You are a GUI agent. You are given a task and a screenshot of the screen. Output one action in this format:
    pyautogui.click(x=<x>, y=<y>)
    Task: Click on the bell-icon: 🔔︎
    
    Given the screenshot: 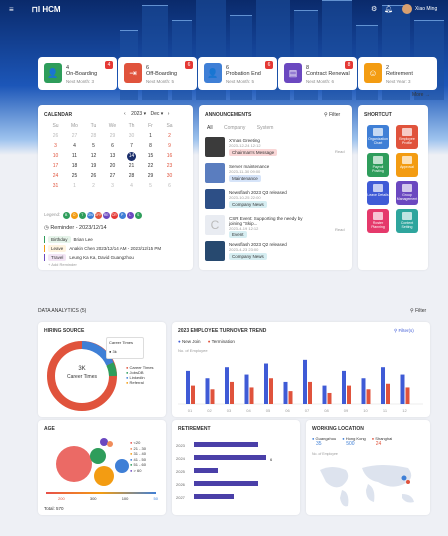 What is the action you would take?
    pyautogui.click(x=388, y=9)
    